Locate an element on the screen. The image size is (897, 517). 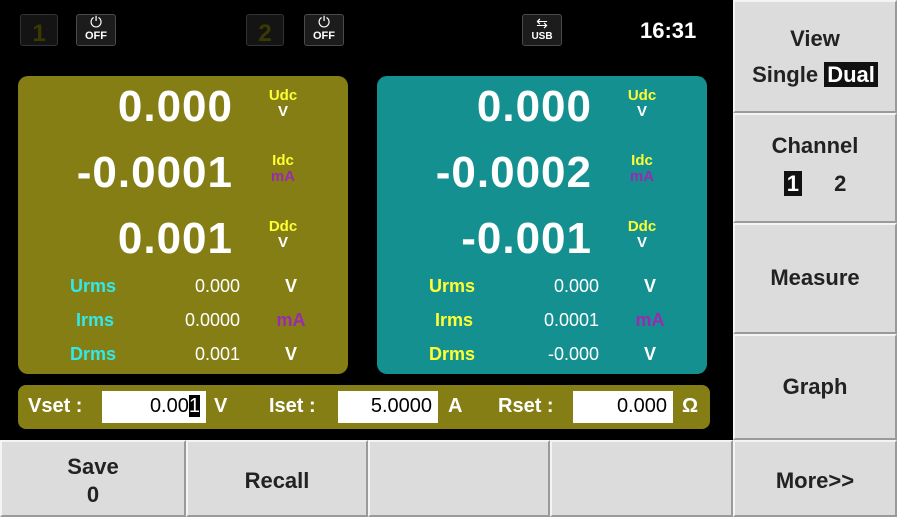
save-label: Save is located at coordinates (93, 466).